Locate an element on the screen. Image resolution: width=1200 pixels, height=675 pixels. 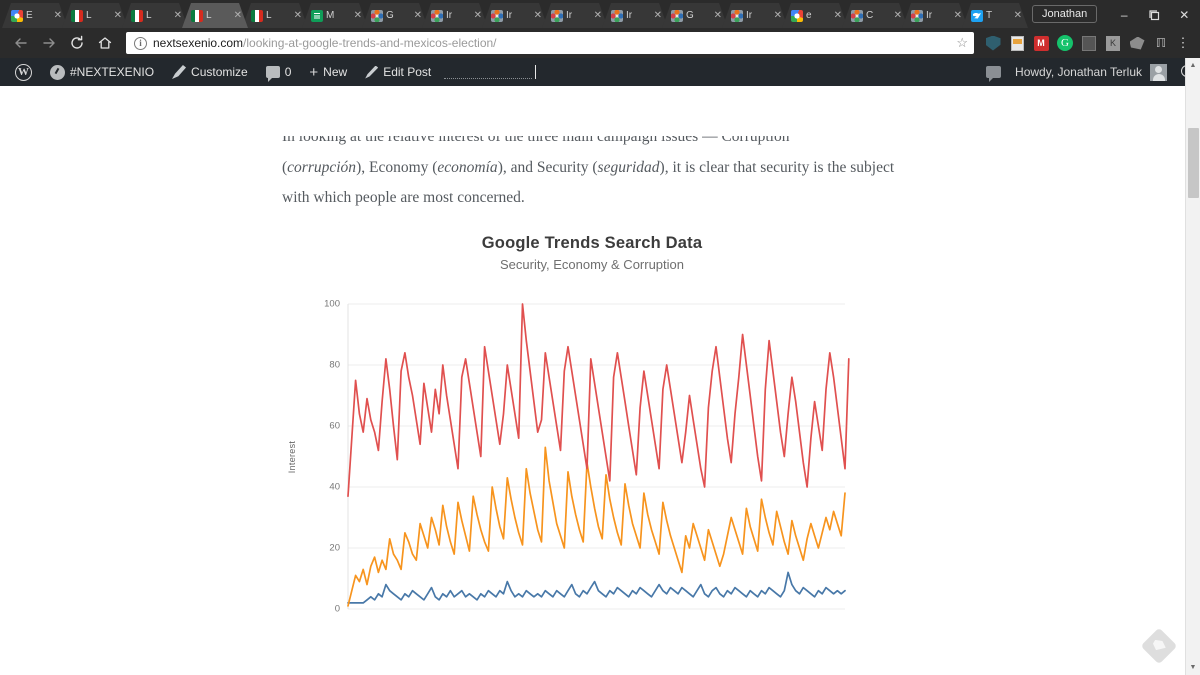
new-label: New is located at coordinates (335, 72).